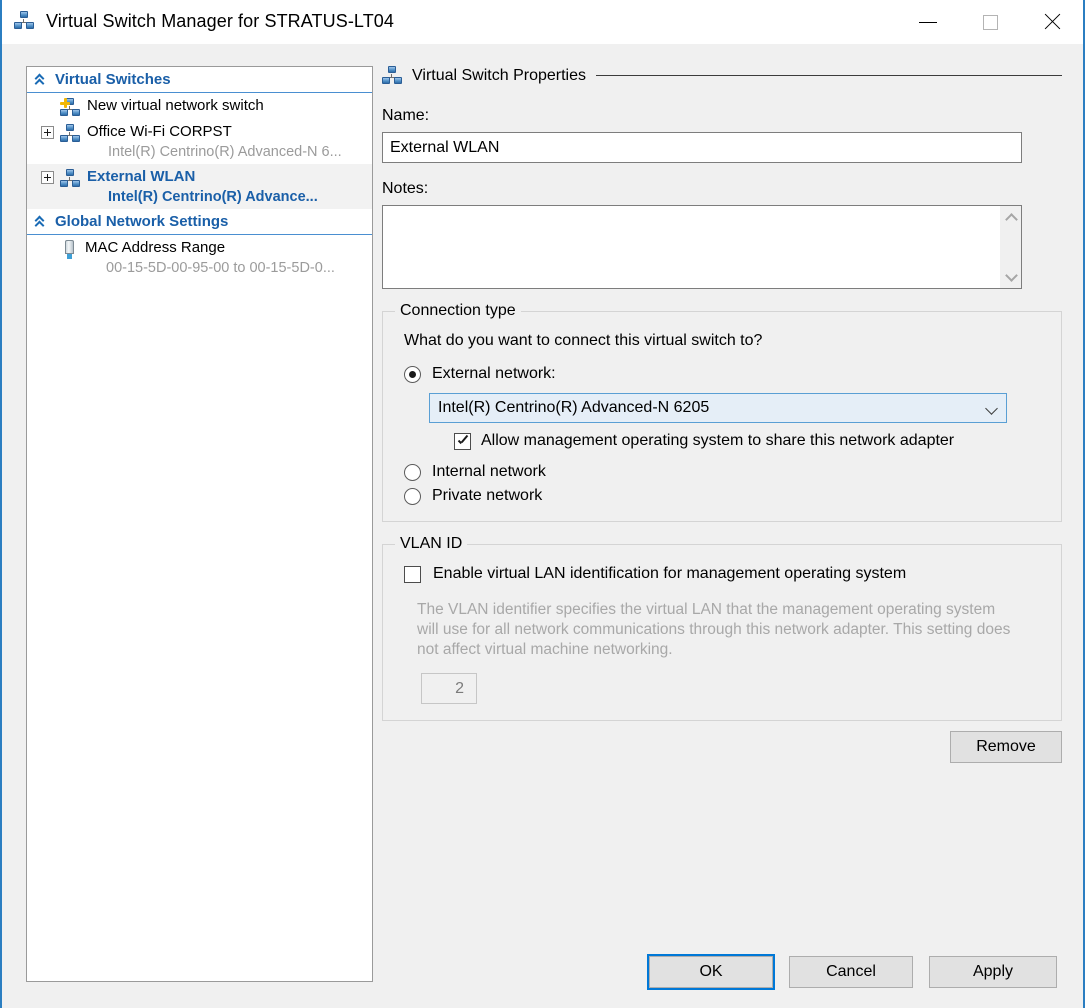  Describe the element at coordinates (1011, 276) in the screenshot. I see `scroll-down-icon` at that location.